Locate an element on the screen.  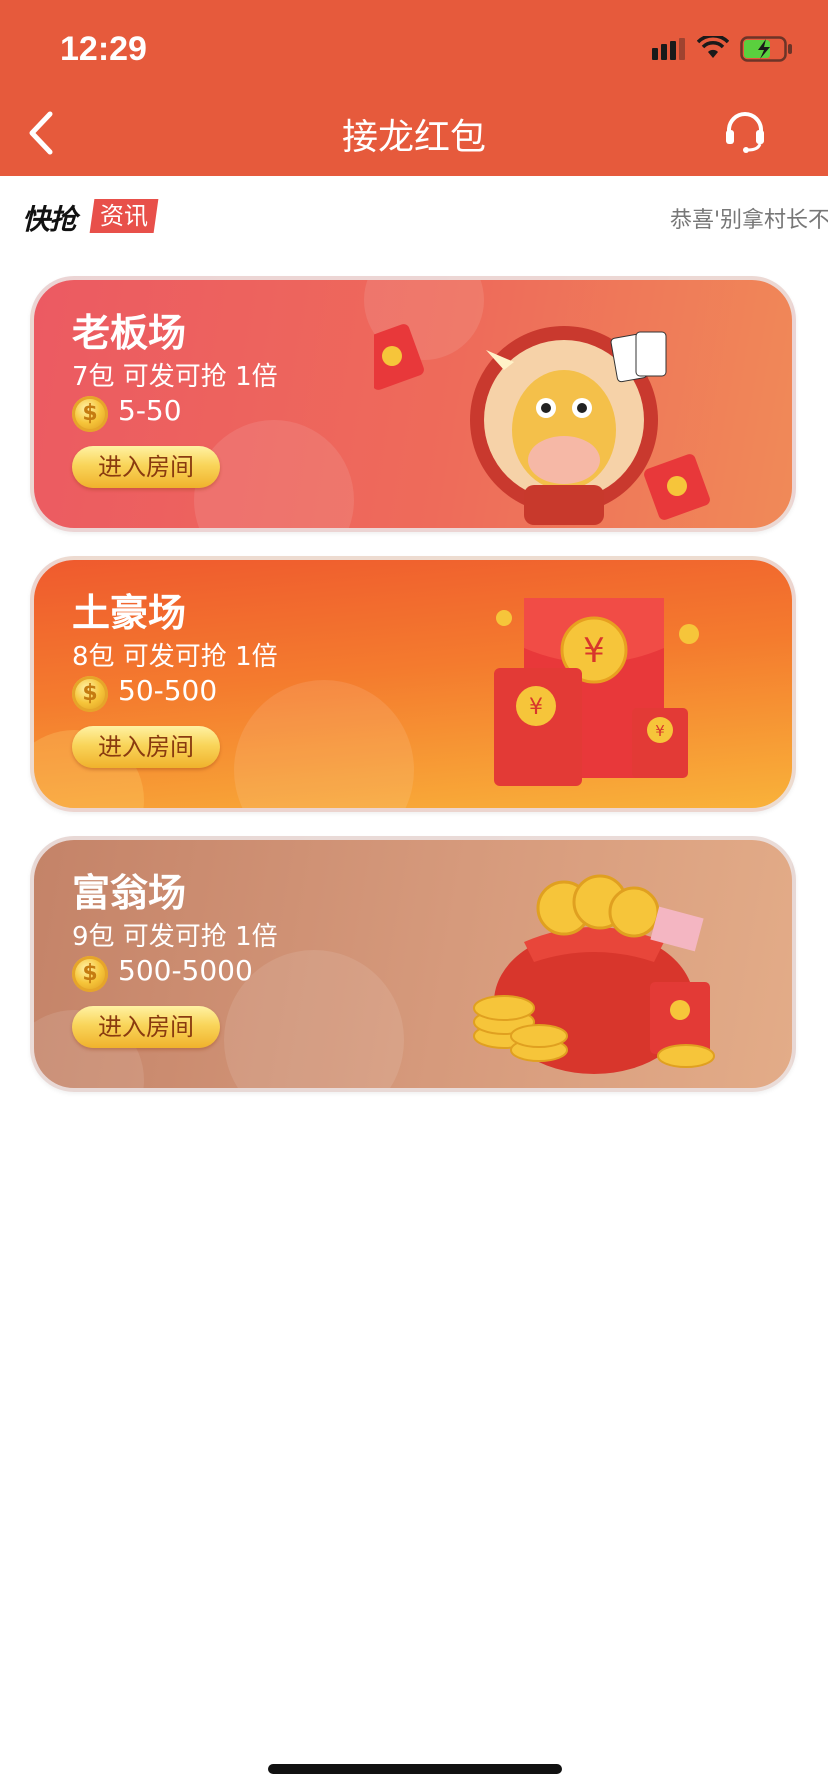
room-desc: 9包 可发可抢 1倍 is located at coordinates (175, 937).